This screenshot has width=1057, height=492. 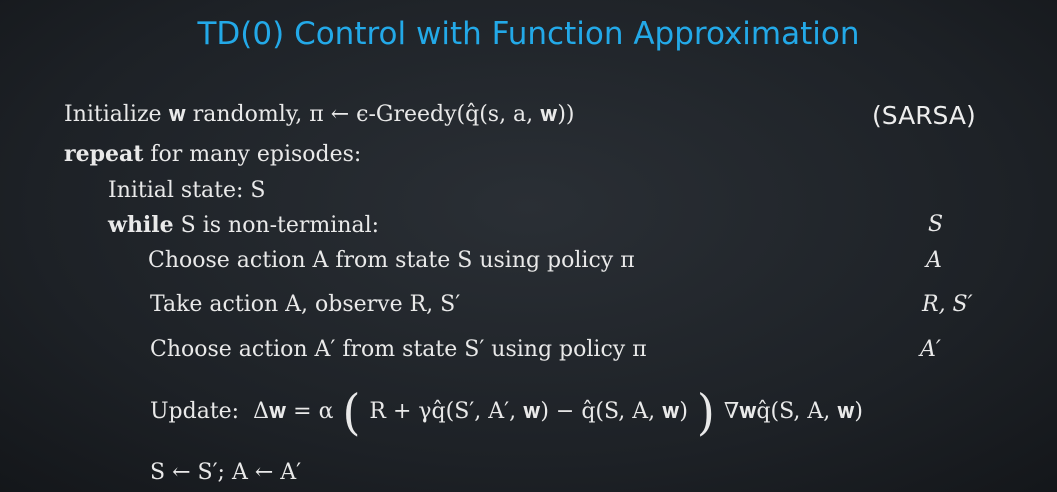 I want to click on right-paren: ), so click(x=705, y=412).